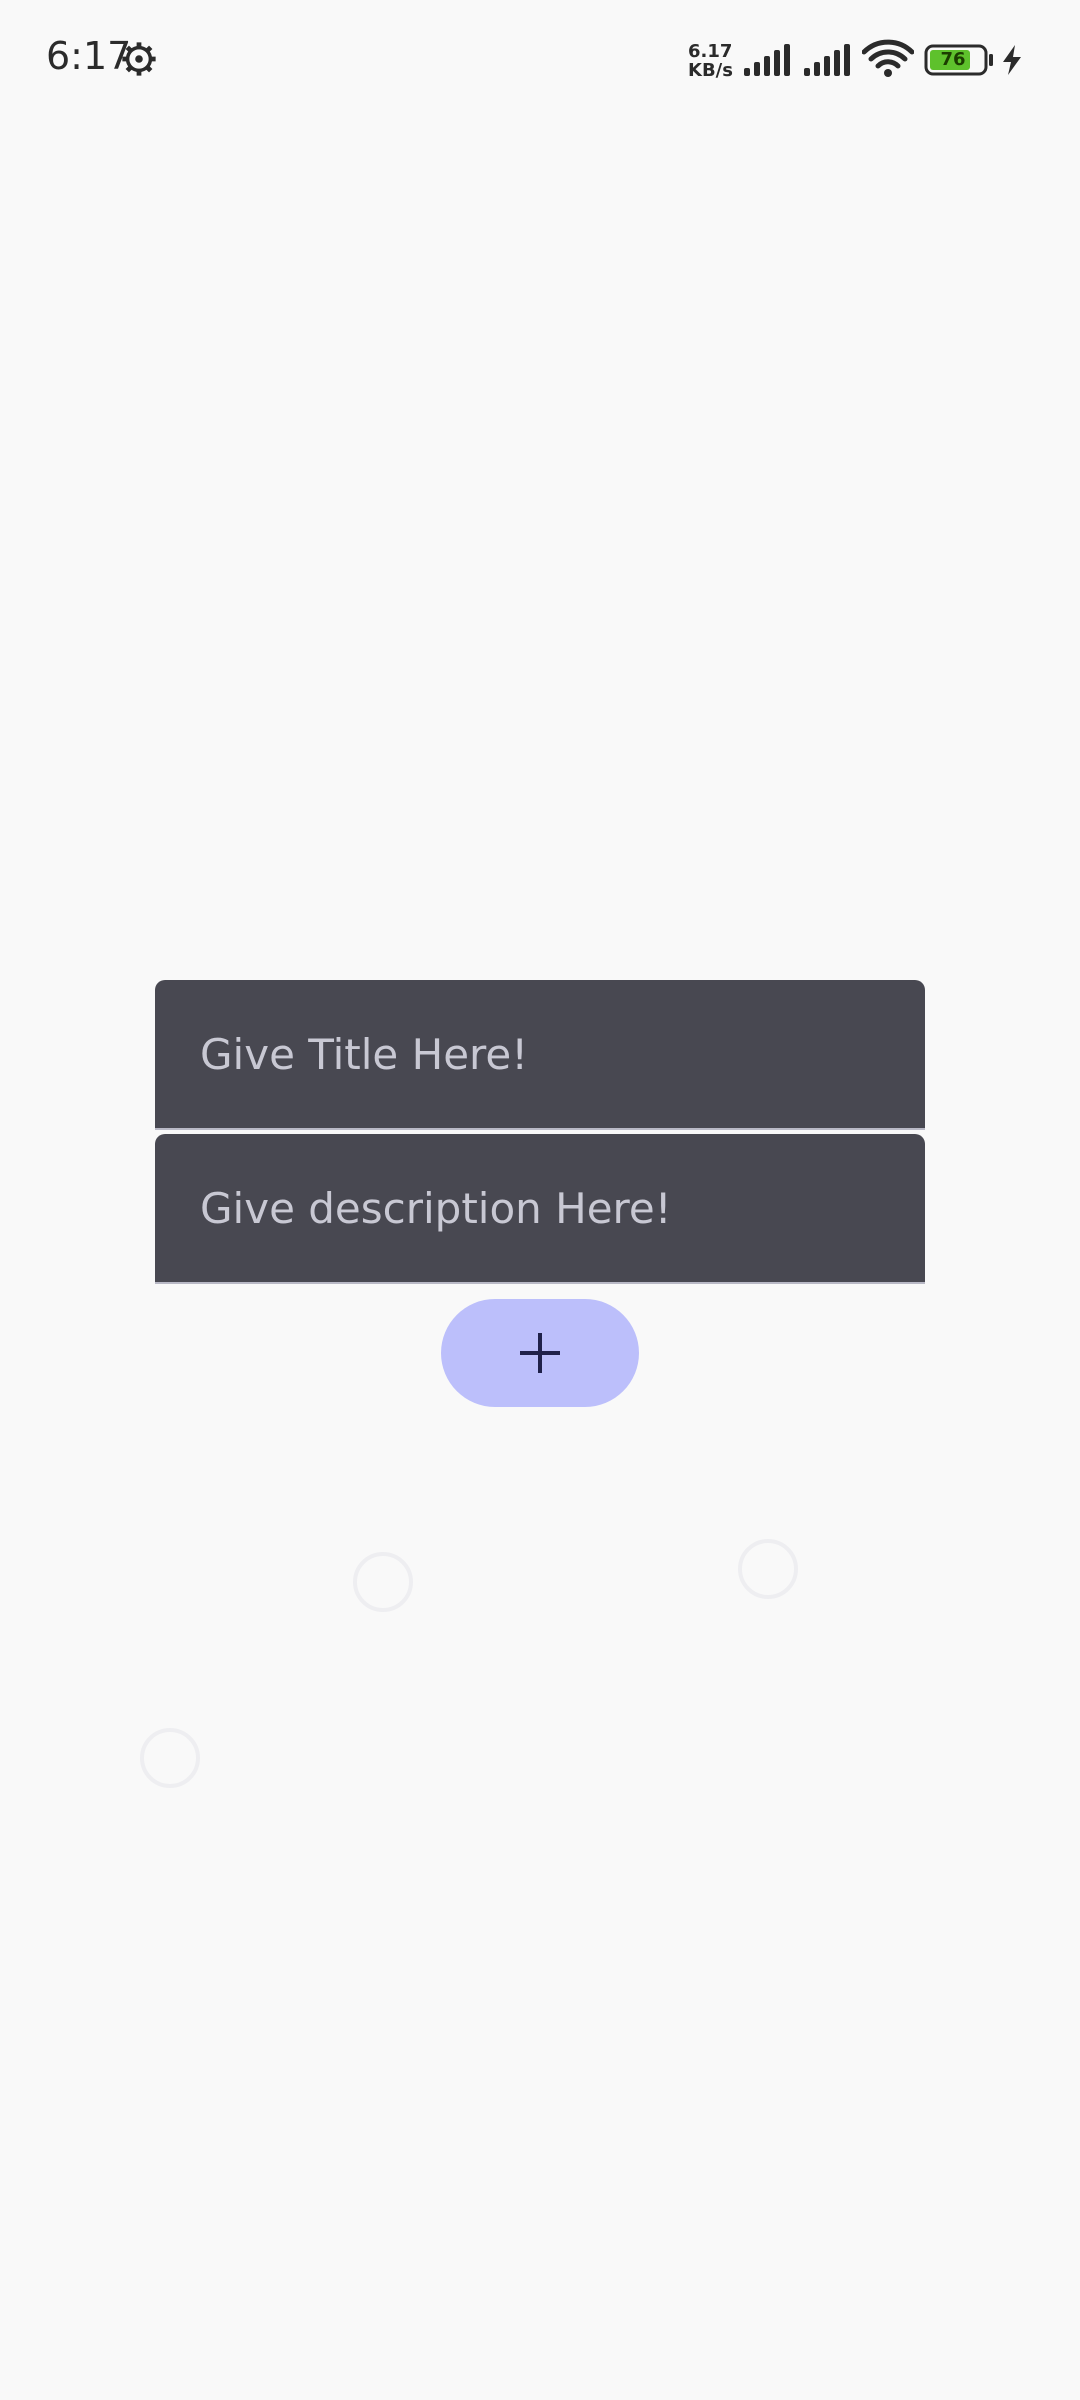 This screenshot has height=2400, width=1080. Describe the element at coordinates (540, 60) in the screenshot. I see `status-bar: 6:17 6.17 KB/s 76` at that location.